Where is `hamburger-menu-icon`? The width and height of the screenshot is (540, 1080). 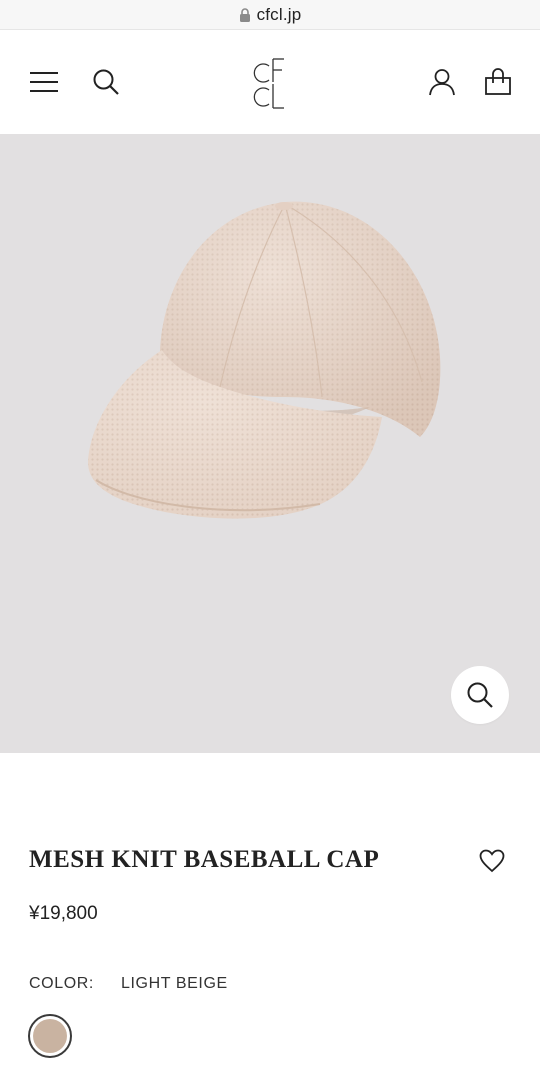 hamburger-menu-icon is located at coordinates (44, 82).